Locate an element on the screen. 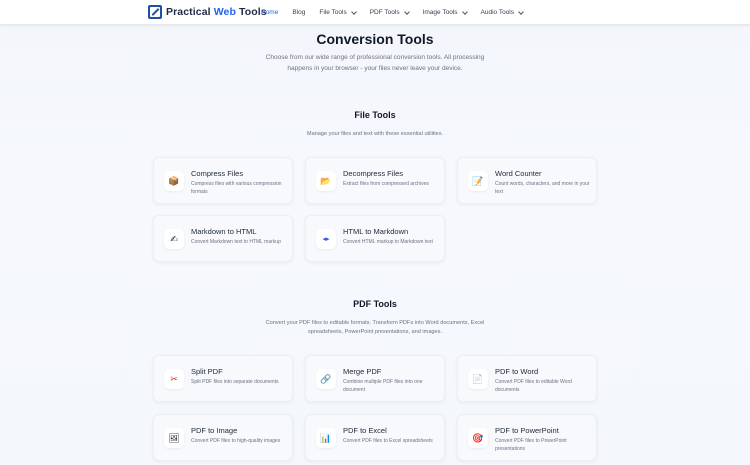 Image resolution: width=750 pixels, height=465 pixels. nav-audio-tools-label: Audio Tools is located at coordinates (497, 12).